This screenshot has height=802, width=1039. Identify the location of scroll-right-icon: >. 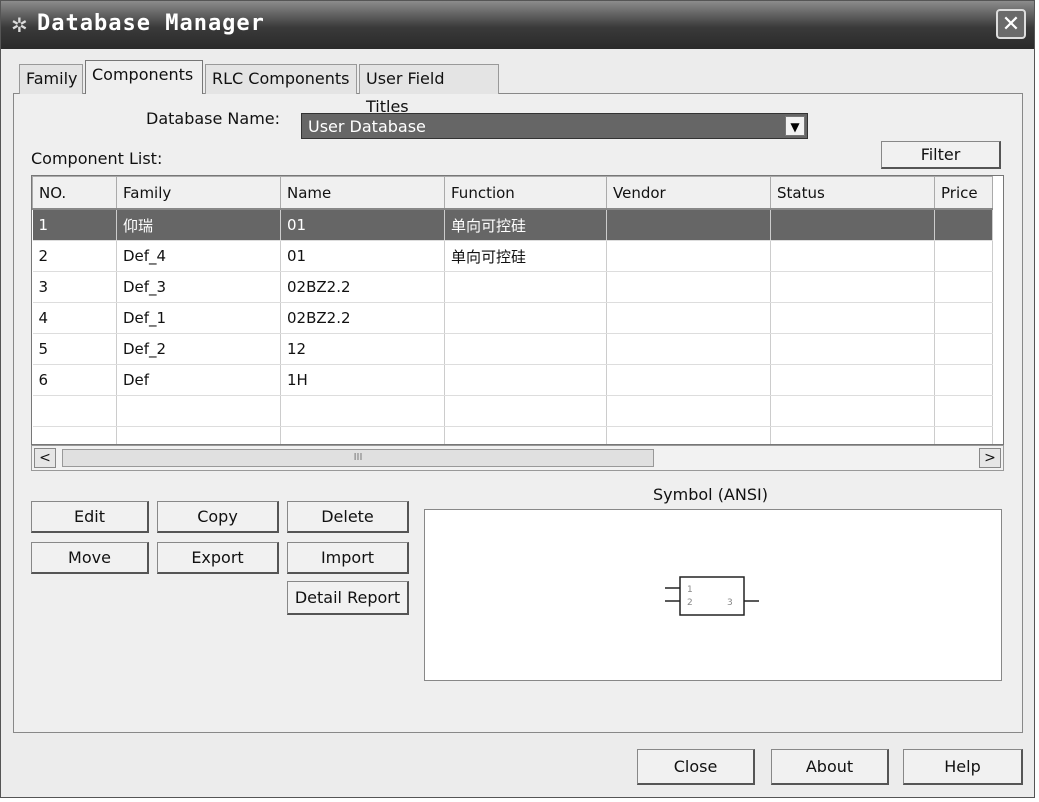
(990, 458).